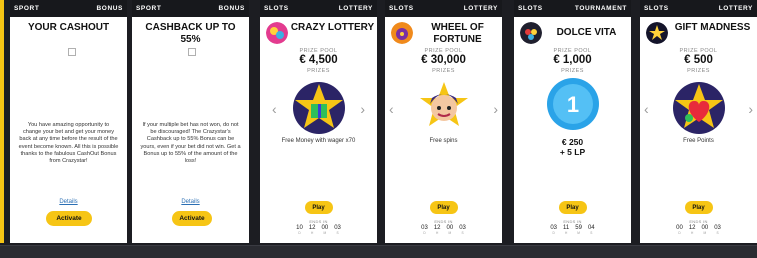 Image resolution: width=757 pixels, height=258 pixels. I want to click on heart-star-icon, so click(699, 108).